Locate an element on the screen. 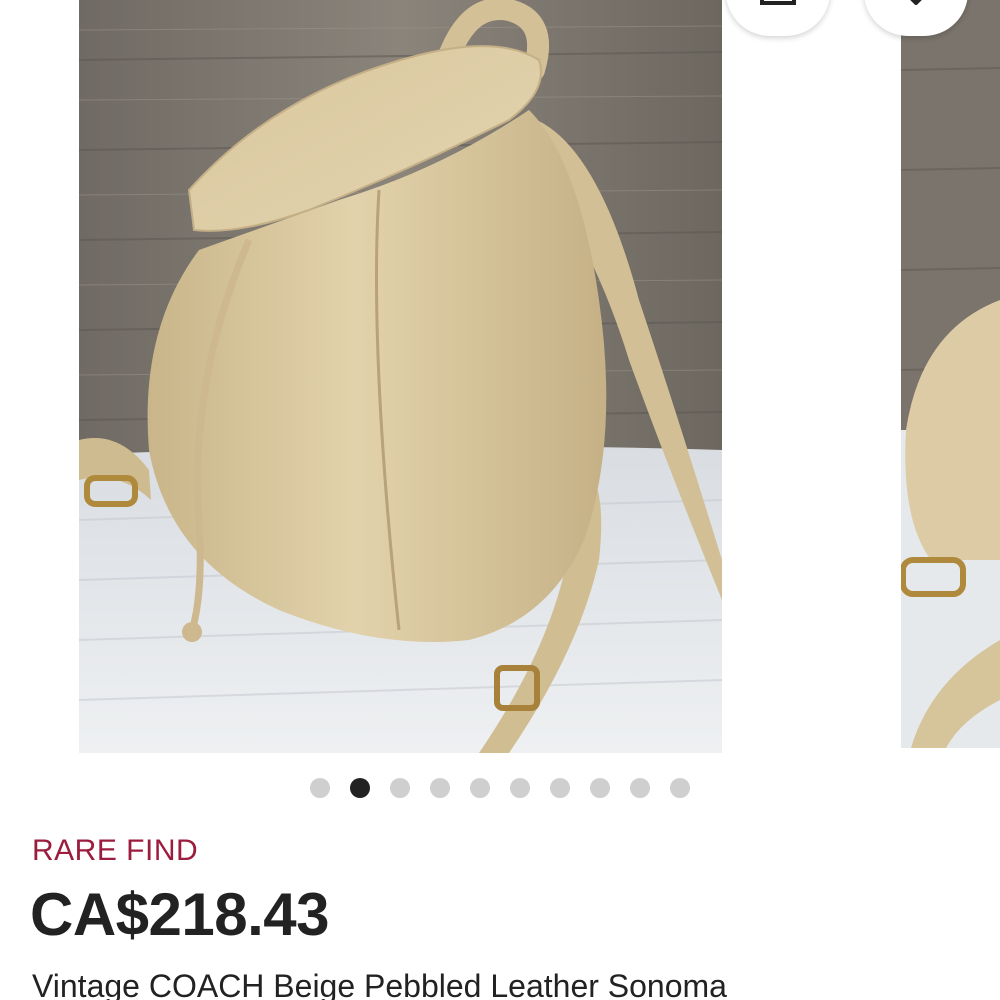 Image resolution: width=1000 pixels, height=1000 pixels. next-product-photo is located at coordinates (950, 374).